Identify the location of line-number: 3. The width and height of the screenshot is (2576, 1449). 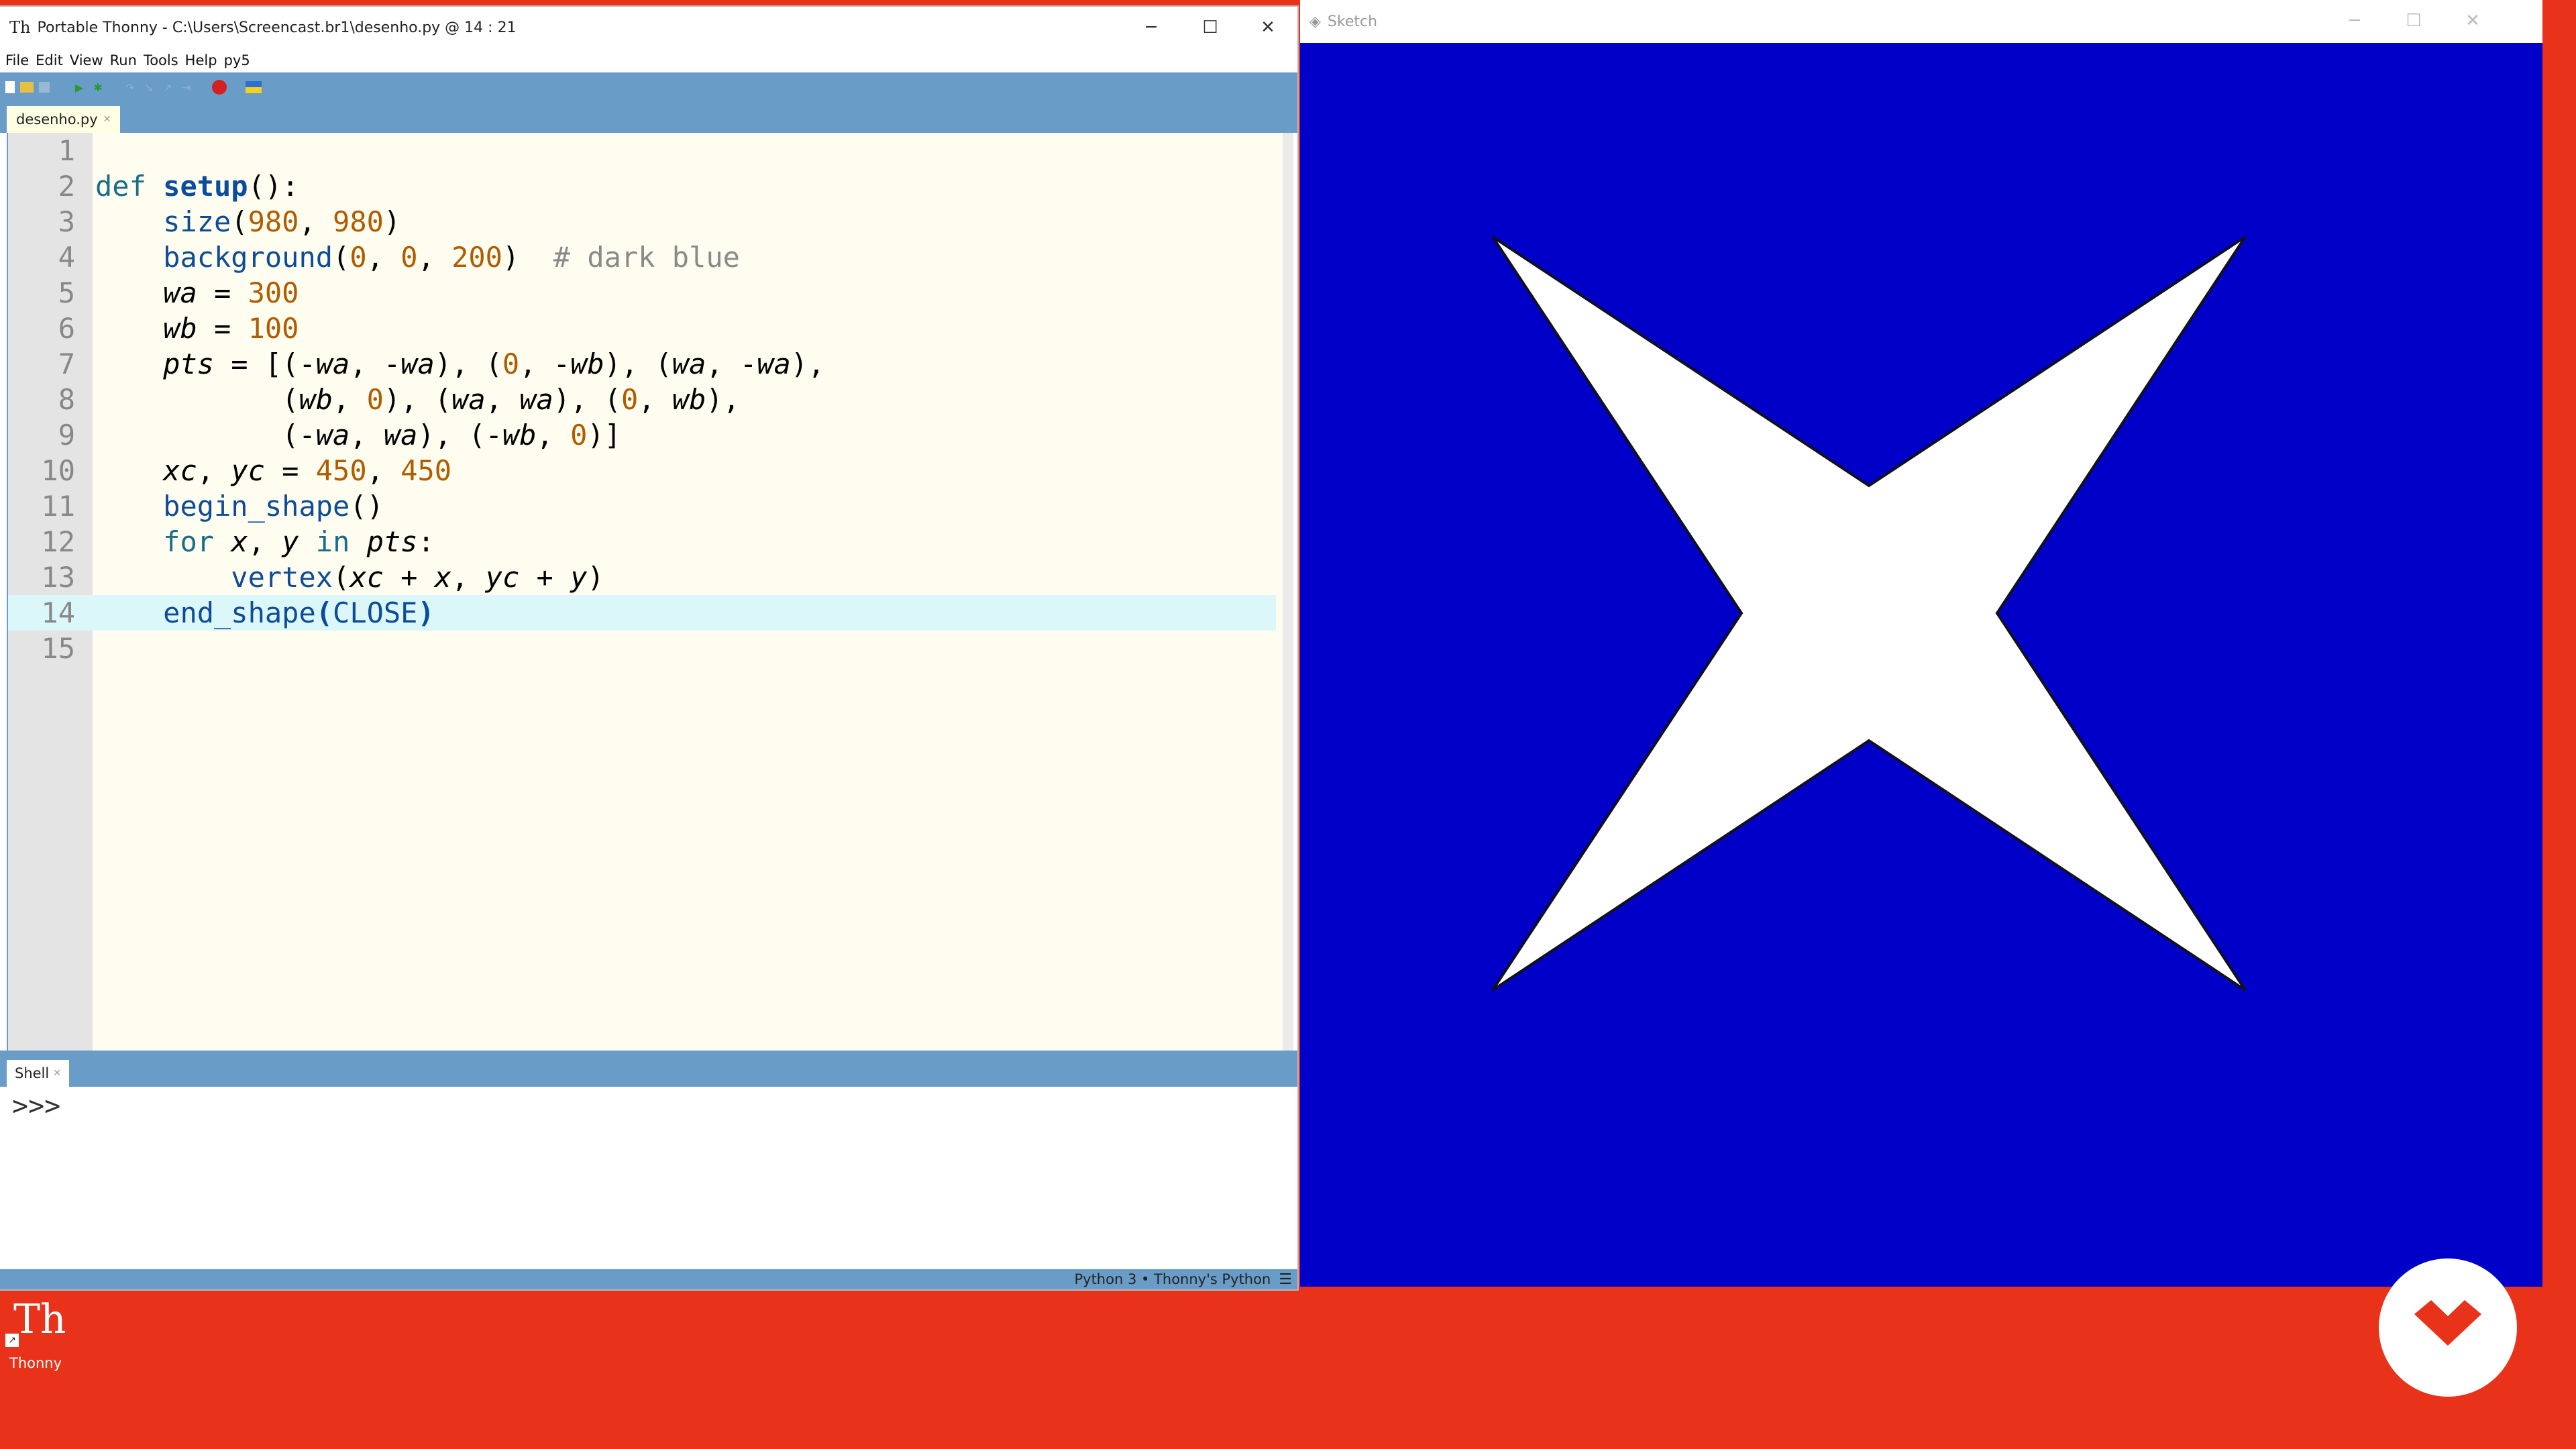
(66, 221).